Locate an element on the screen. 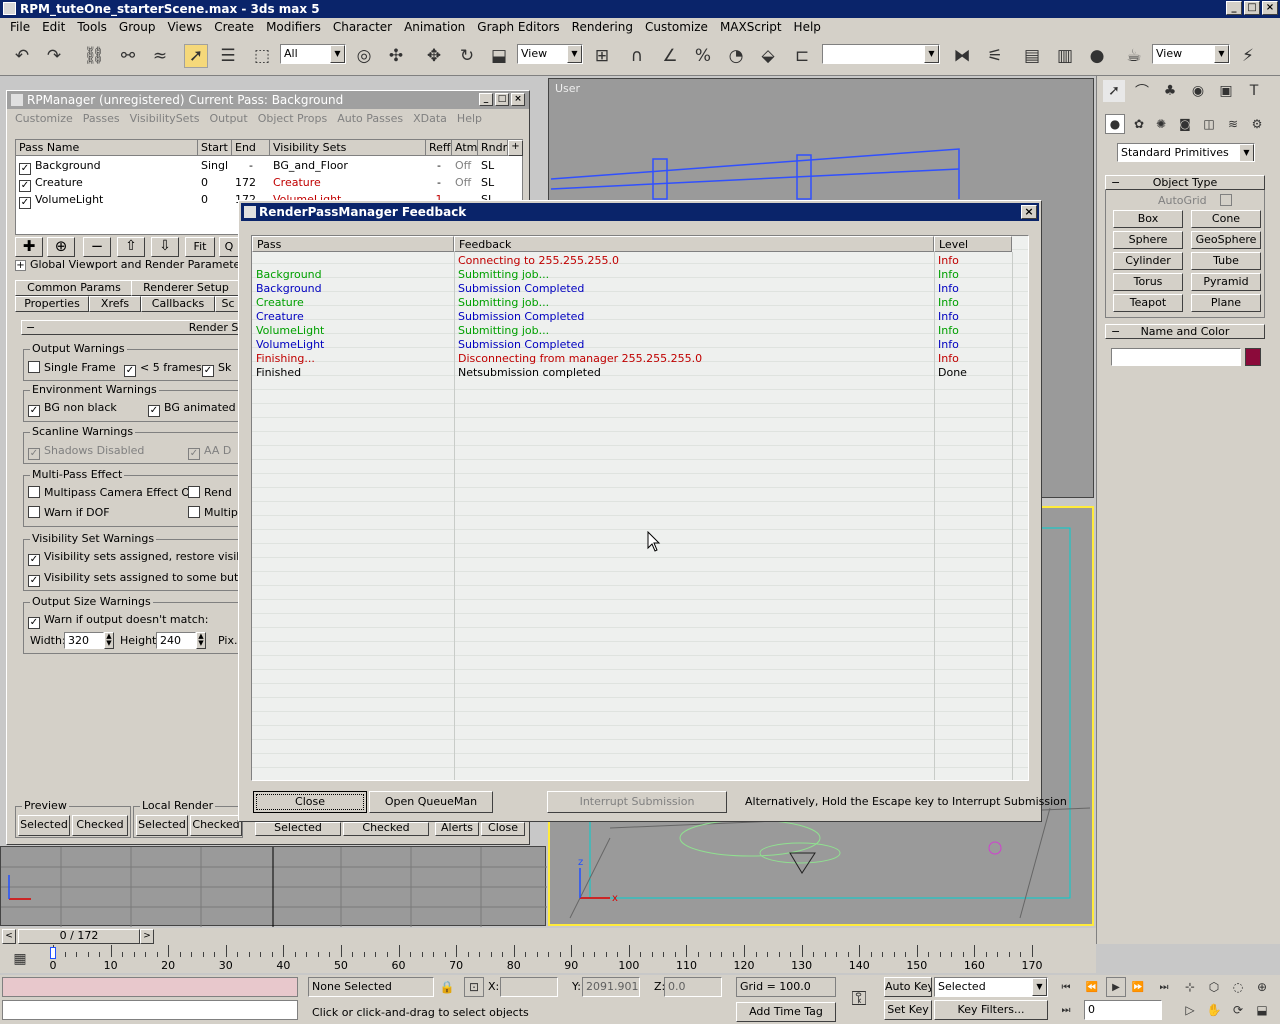 The image size is (1280, 1024). render-scene-icon: ☕ is located at coordinates (1134, 56).